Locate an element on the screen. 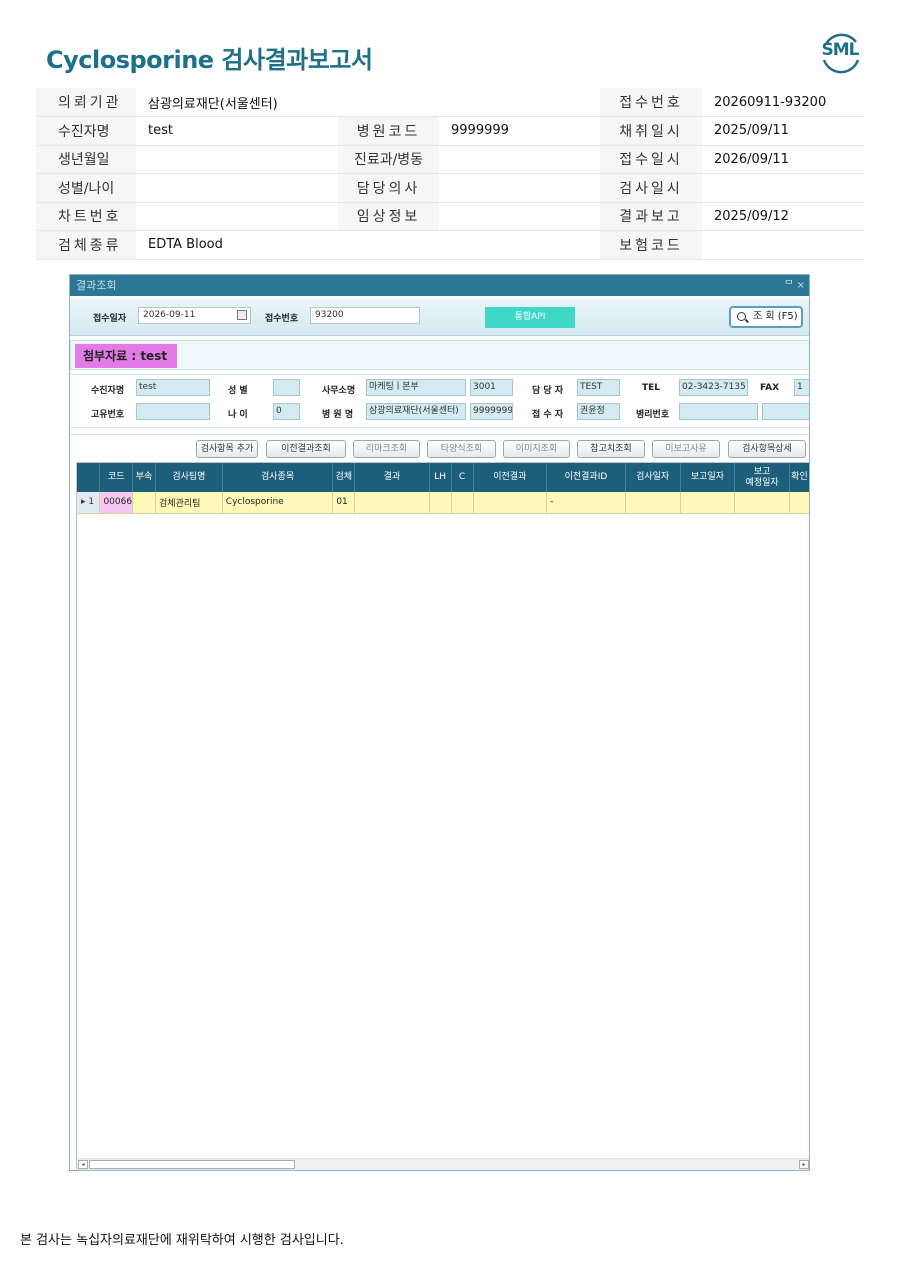  cell-c is located at coordinates (462, 503).